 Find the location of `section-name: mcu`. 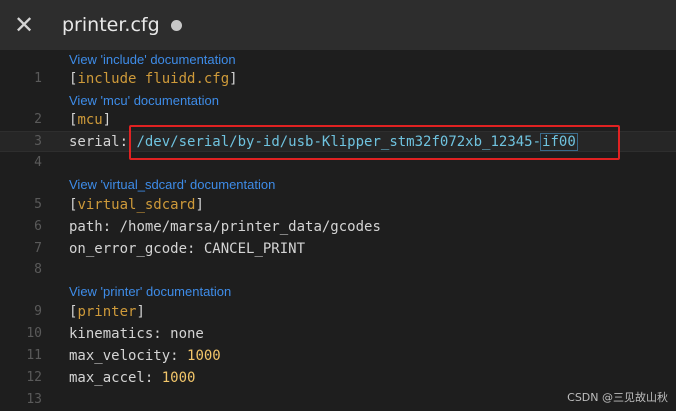

section-name: mcu is located at coordinates (90, 119).